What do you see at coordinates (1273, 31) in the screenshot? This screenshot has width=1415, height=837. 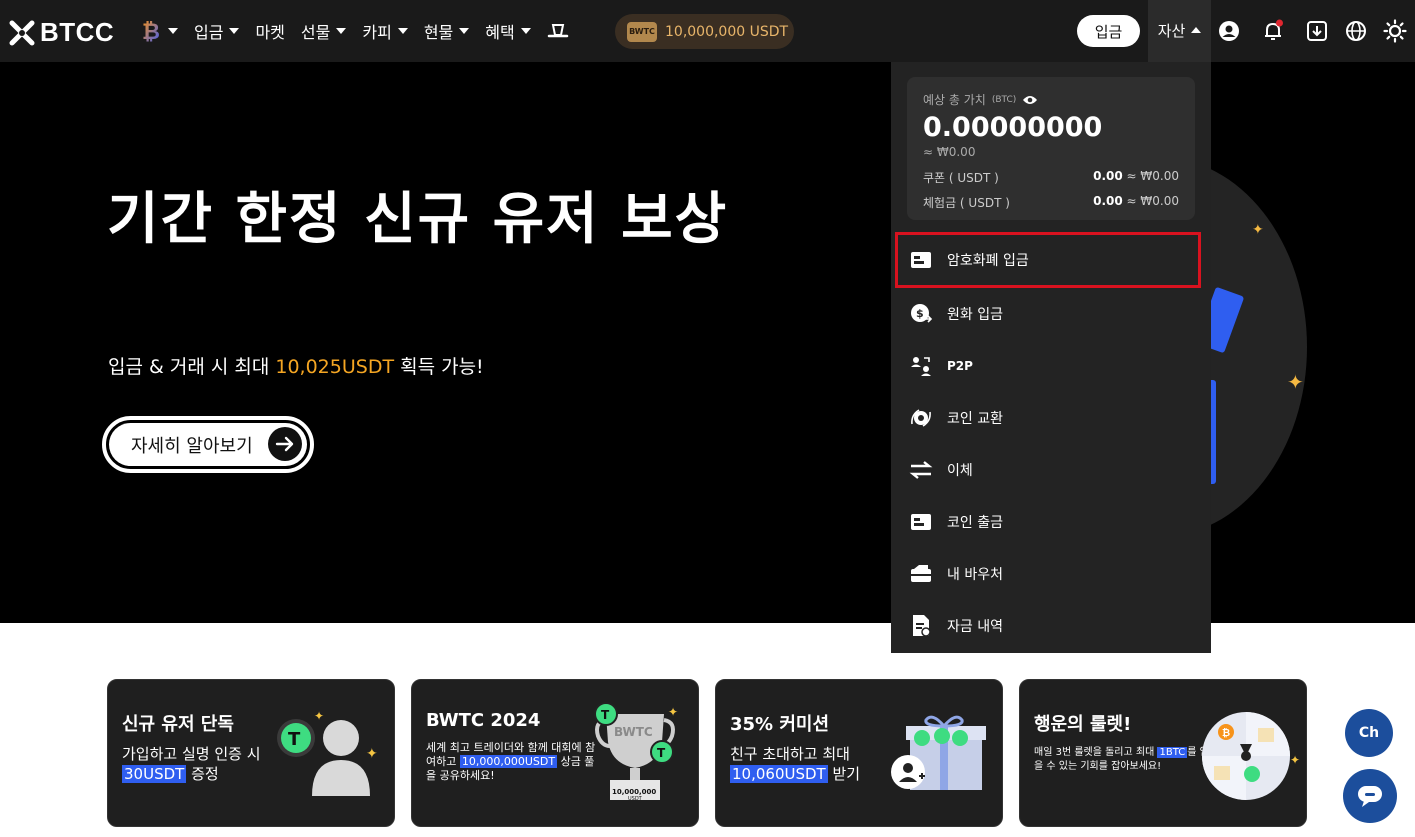 I see `notification-bell-icon` at bounding box center [1273, 31].